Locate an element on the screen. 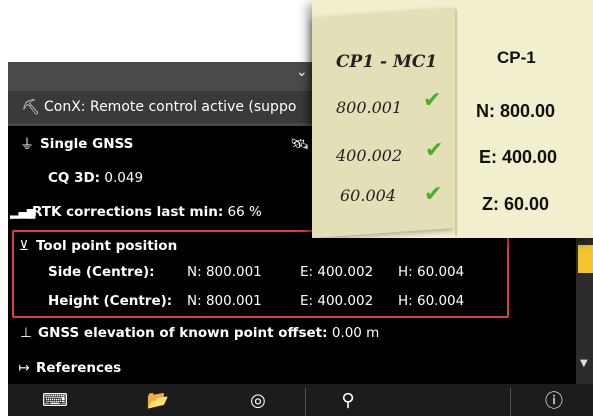 The width and height of the screenshot is (593, 416). signal-bars-icon: ▂▄▆ is located at coordinates (23, 212).